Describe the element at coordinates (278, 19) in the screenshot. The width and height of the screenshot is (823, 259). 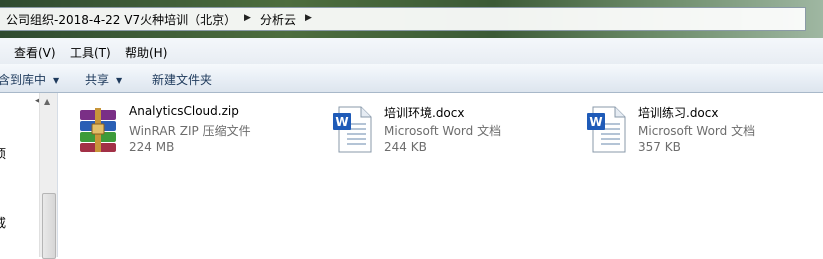
I see `breadcrumb-current: 分析云` at that location.